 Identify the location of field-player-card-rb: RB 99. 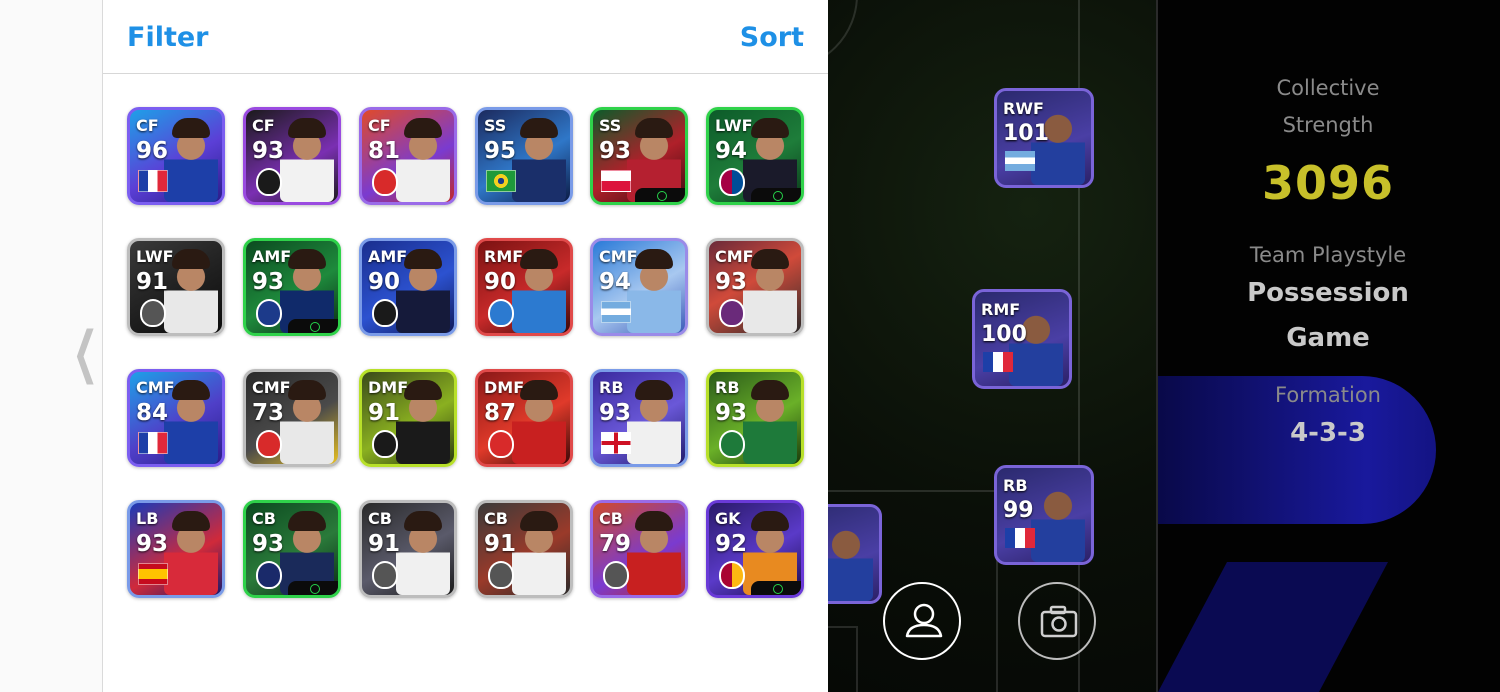
(1044, 515).